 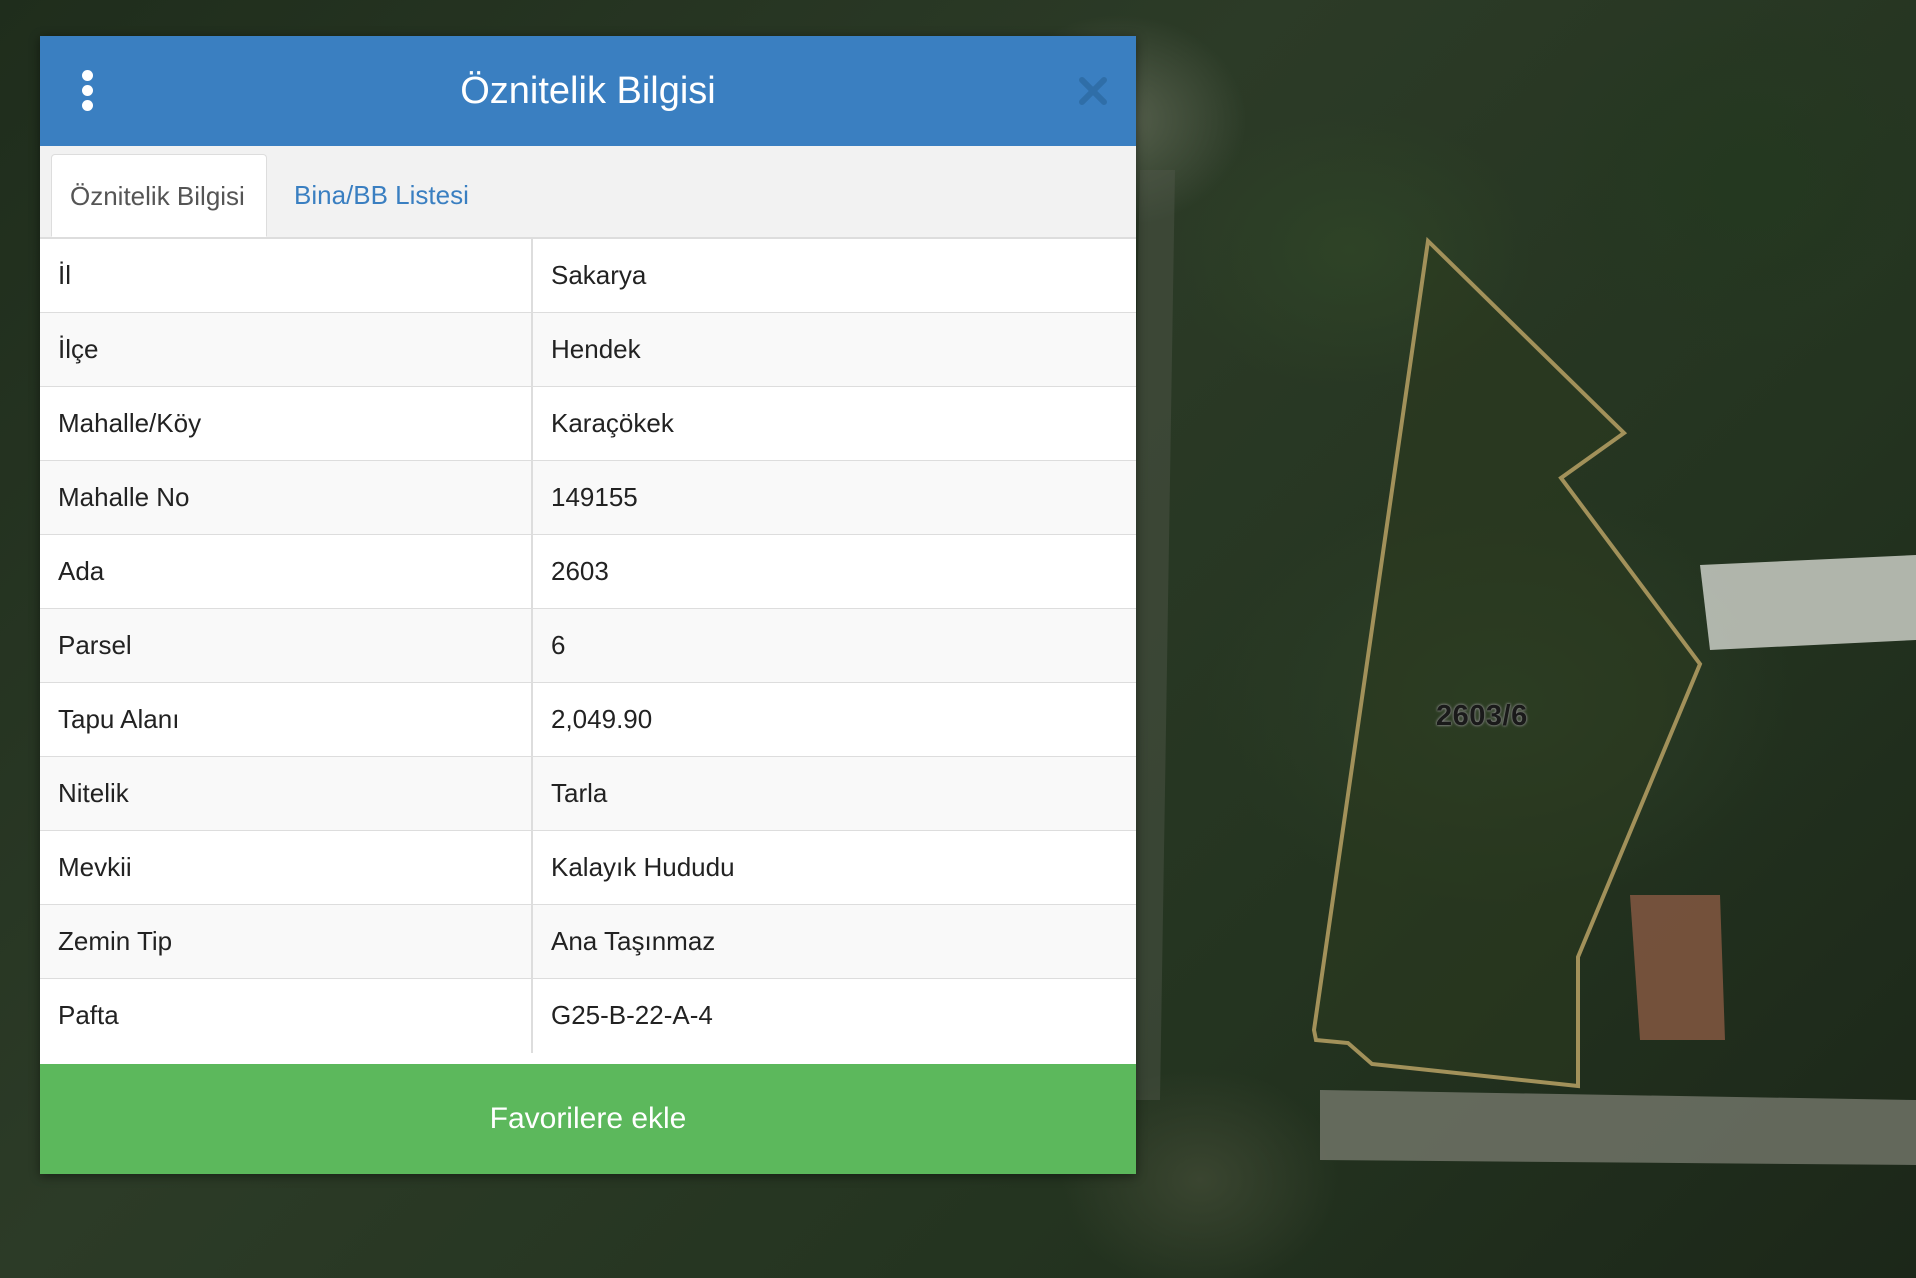 I want to click on table-row: Mevkii Kalayık Hududu, so click(x=588, y=867).